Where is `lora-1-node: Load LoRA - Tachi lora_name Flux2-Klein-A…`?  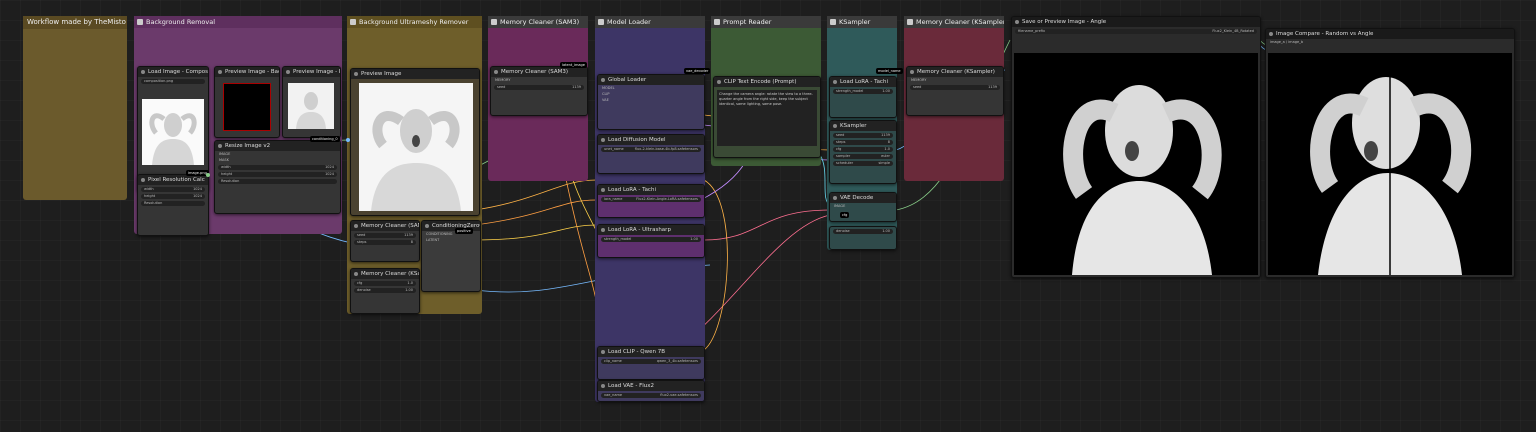
lora-1-node: Load LoRA - Tachi lora_name Flux2-Klein-A… is located at coordinates (651, 201).